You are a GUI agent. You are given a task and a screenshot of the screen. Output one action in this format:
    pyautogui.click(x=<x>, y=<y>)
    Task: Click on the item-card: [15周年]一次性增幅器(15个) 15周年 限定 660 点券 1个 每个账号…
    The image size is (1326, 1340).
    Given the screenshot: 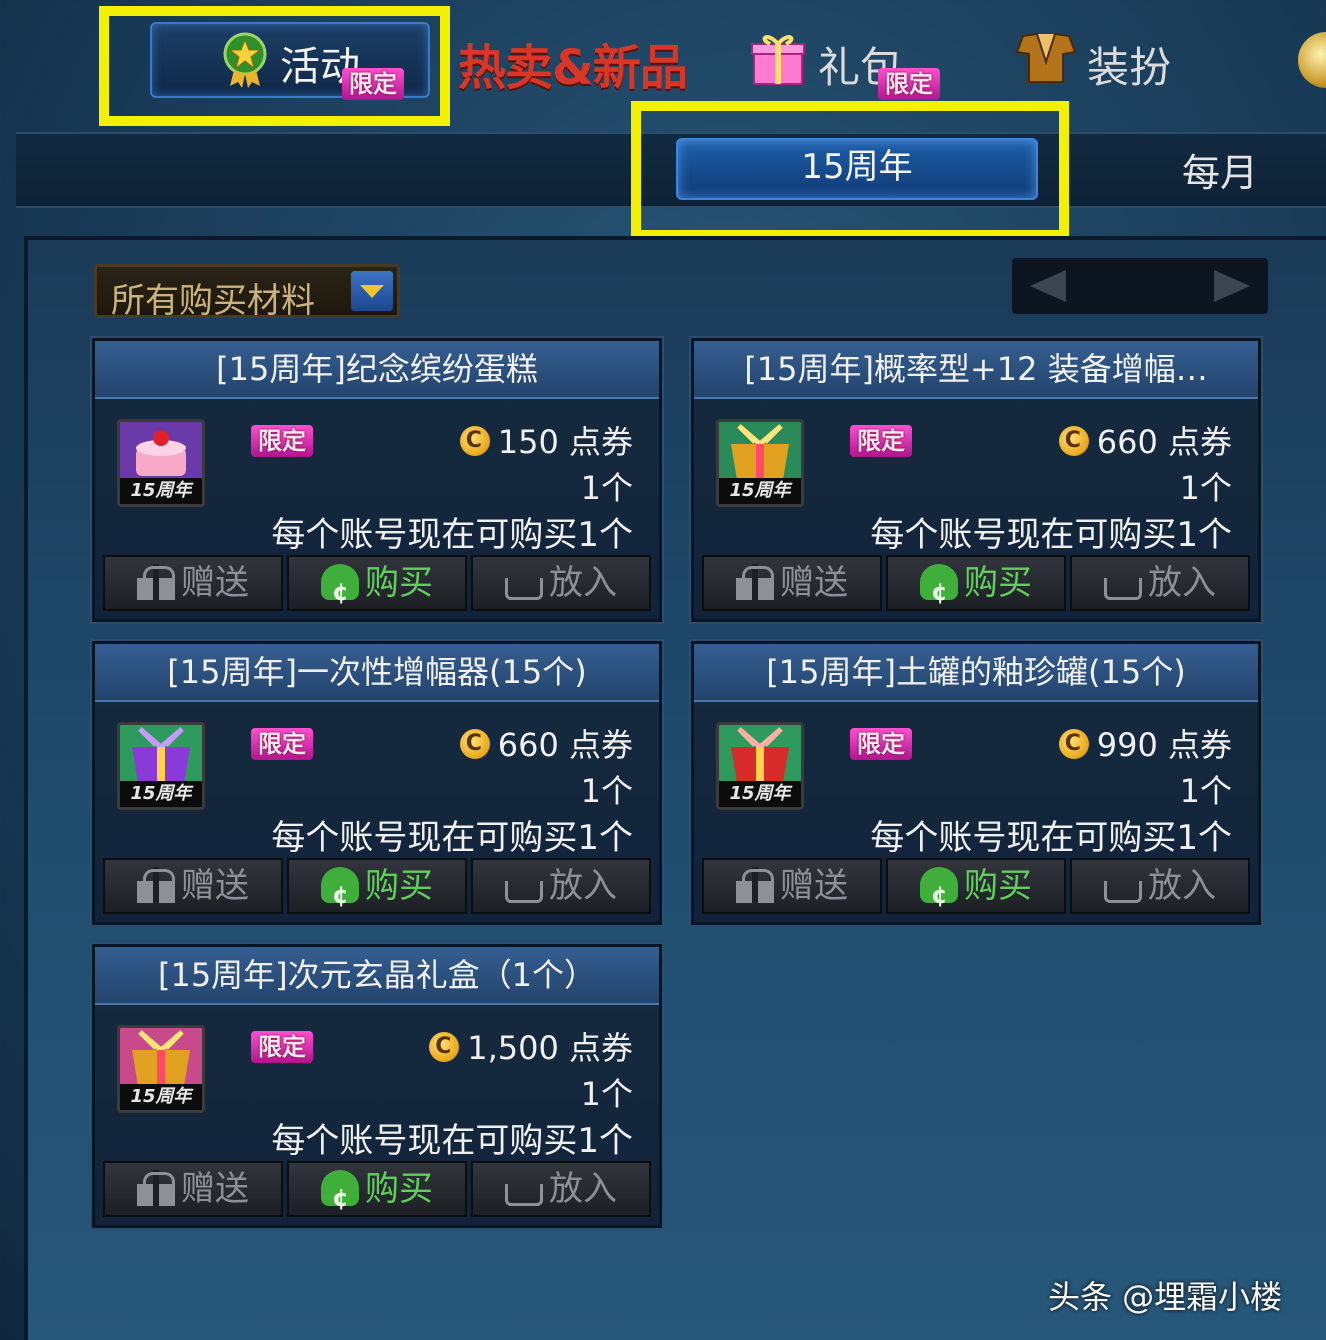 What is the action you would take?
    pyautogui.click(x=377, y=783)
    